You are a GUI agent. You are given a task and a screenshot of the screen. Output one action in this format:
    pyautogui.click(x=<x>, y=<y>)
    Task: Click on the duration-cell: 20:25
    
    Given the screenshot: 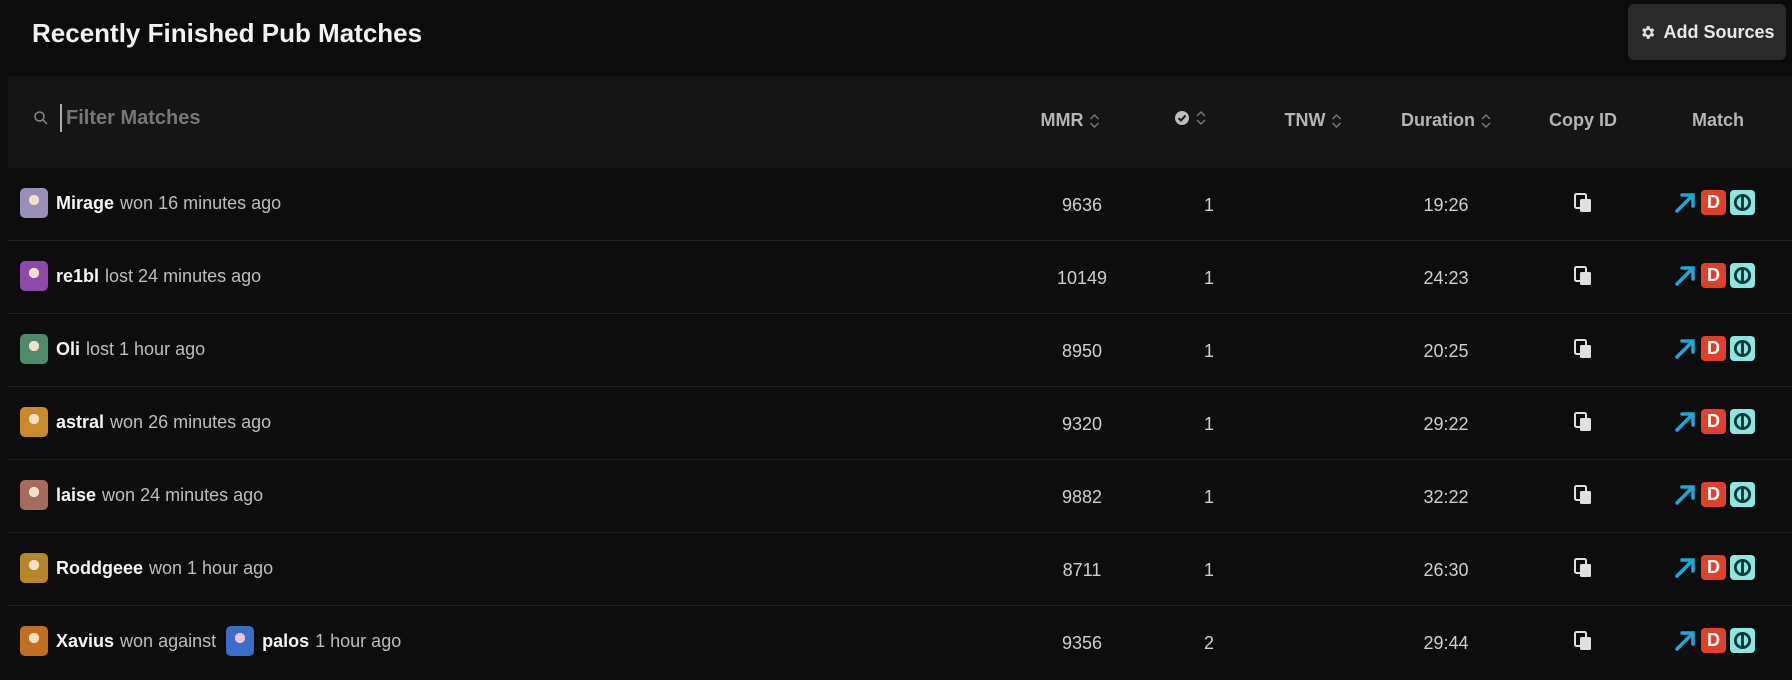 What is the action you would take?
    pyautogui.click(x=1446, y=351)
    